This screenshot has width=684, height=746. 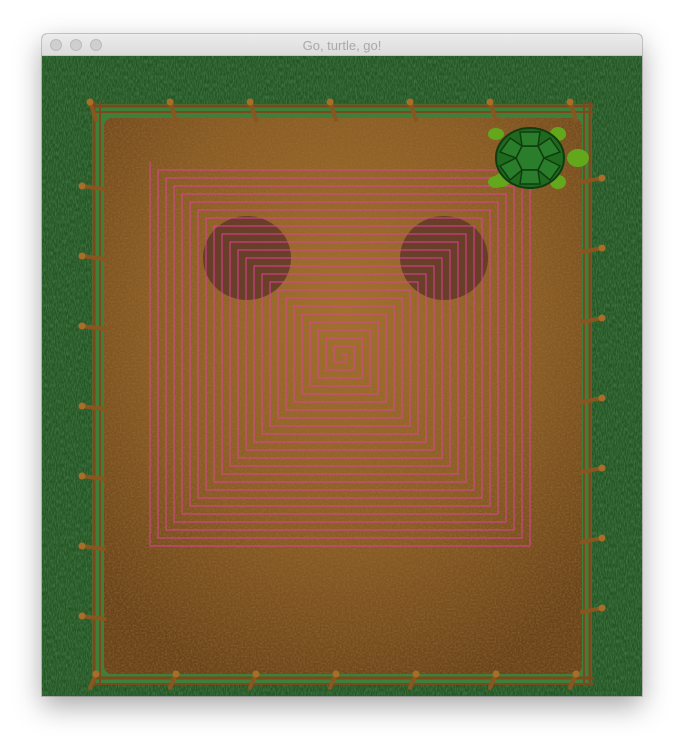 What do you see at coordinates (602, 608) in the screenshot?
I see `fence-post-right-6-cap` at bounding box center [602, 608].